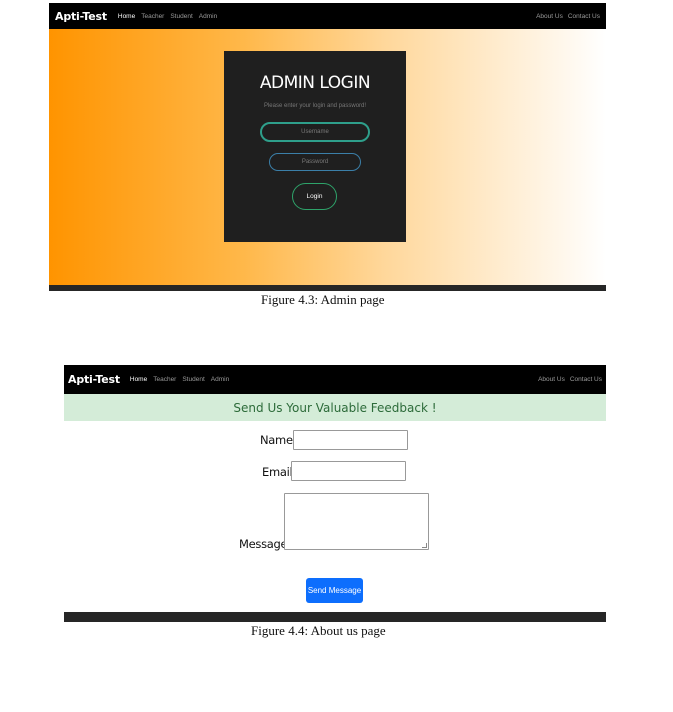 The image size is (673, 712). Describe the element at coordinates (315, 132) in the screenshot. I see `username-input: Username` at that location.